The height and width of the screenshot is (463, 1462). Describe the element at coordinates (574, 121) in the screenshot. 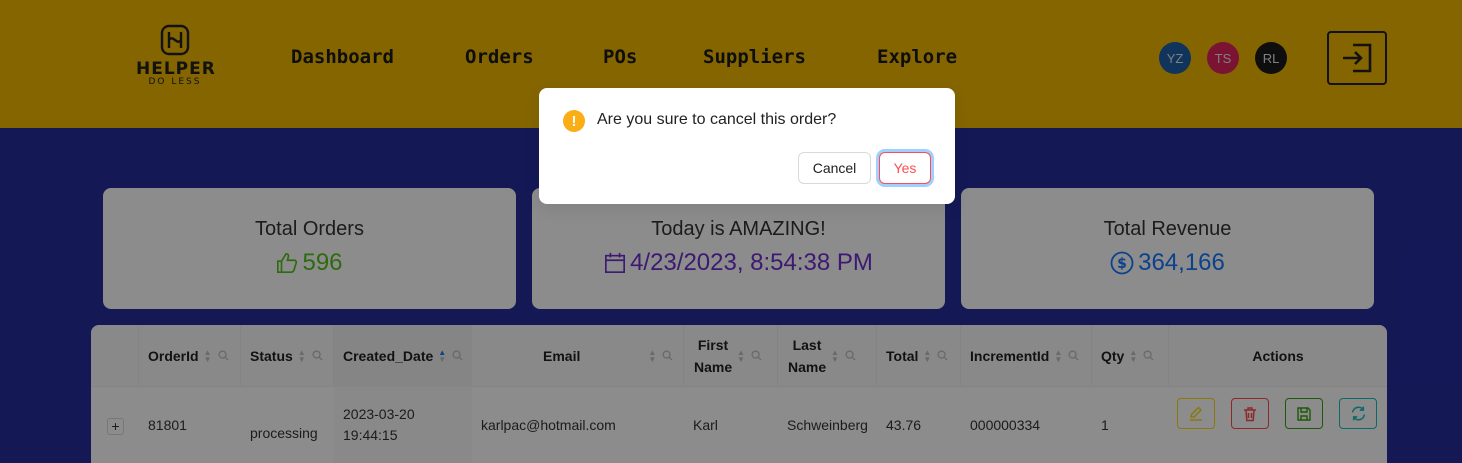

I see `exclamation-icon: !` at that location.